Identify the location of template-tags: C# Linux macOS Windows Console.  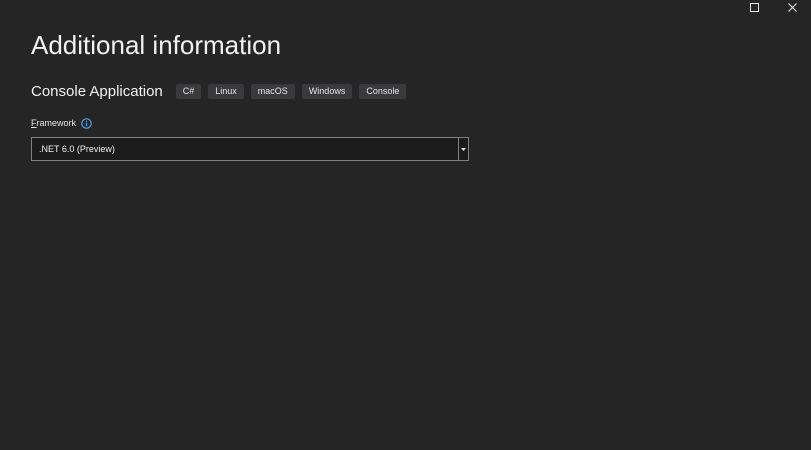
(294, 91).